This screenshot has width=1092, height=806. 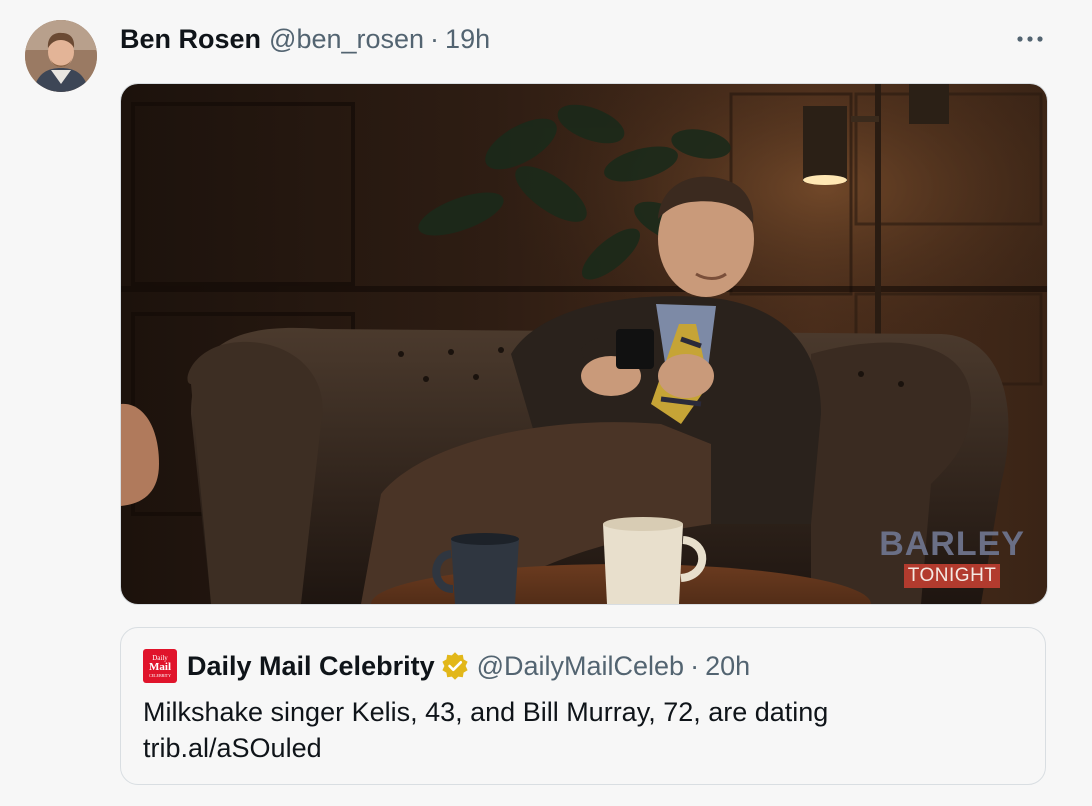 I want to click on daily-mail-logo: Daily Mail CELEBRITY, so click(x=160, y=666).